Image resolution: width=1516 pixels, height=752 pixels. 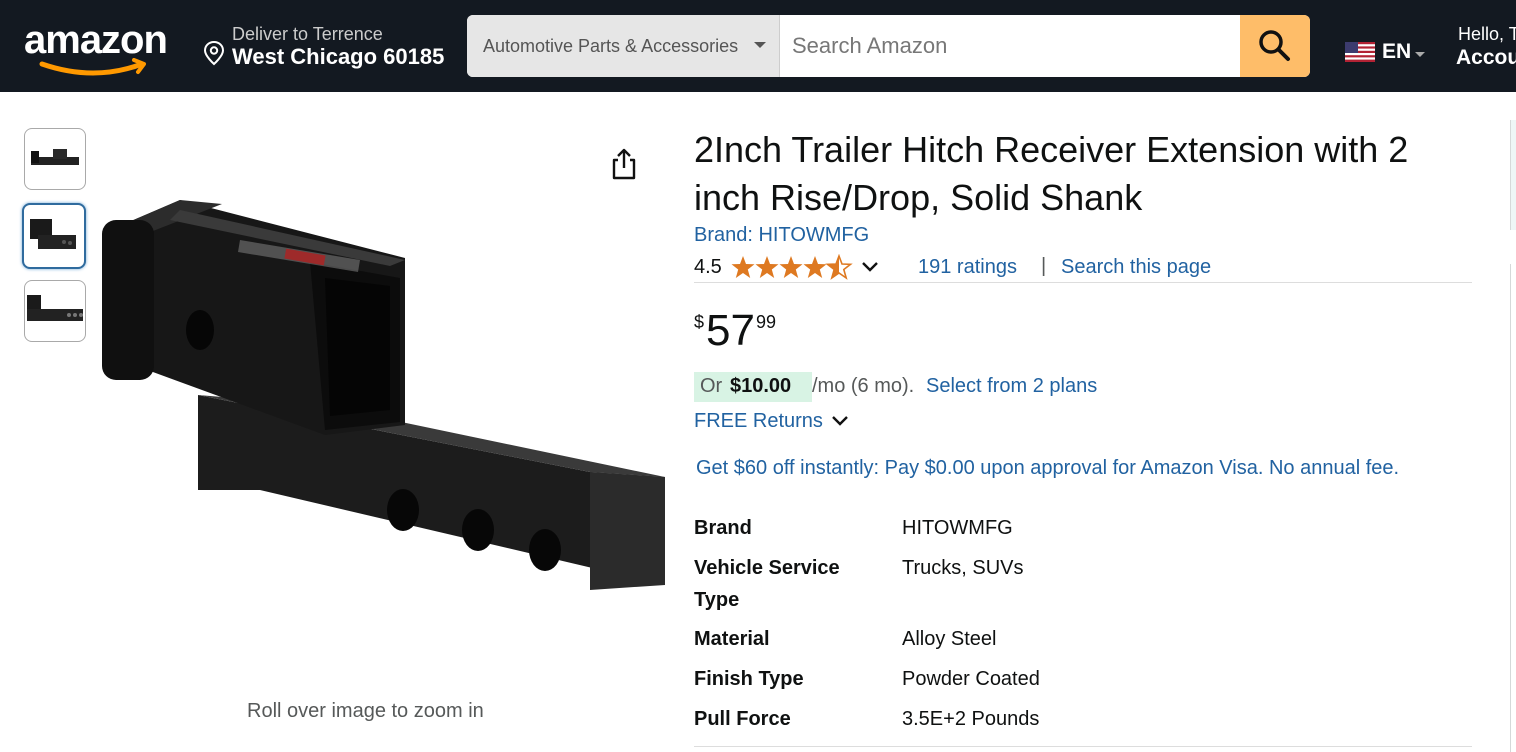 I want to click on spec-value: Alloy Steel, so click(x=949, y=639).